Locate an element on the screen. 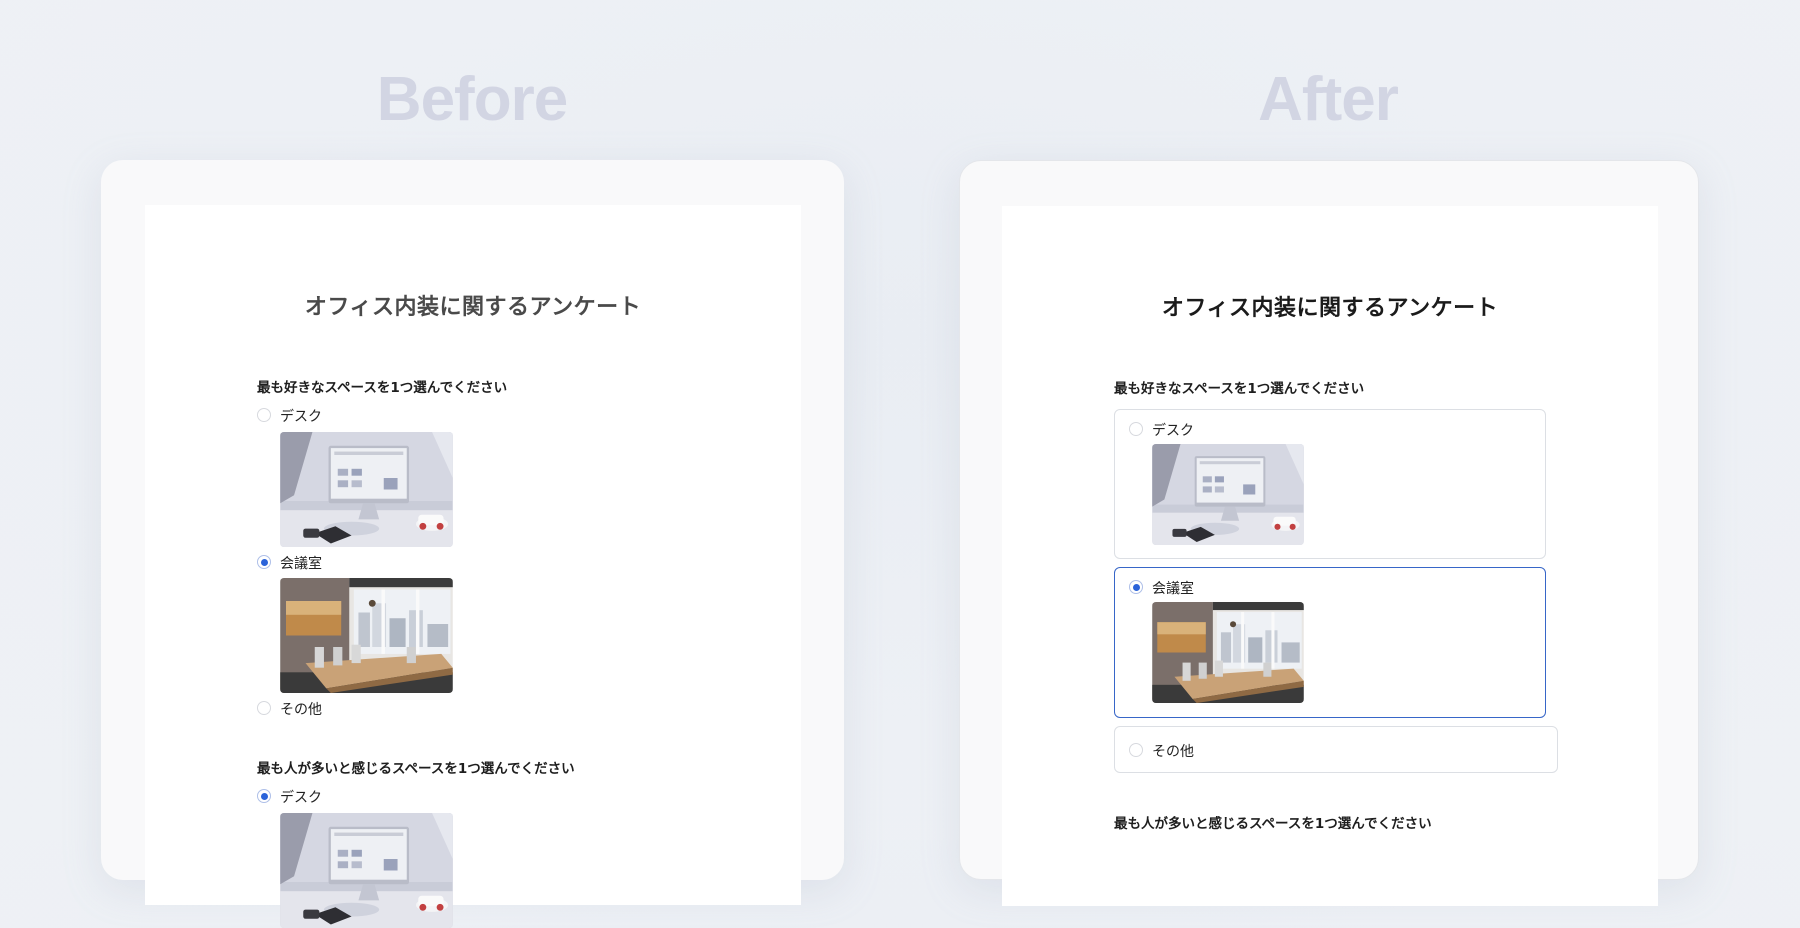 The image size is (1800, 928). before-heading: Before is located at coordinates (472, 99).